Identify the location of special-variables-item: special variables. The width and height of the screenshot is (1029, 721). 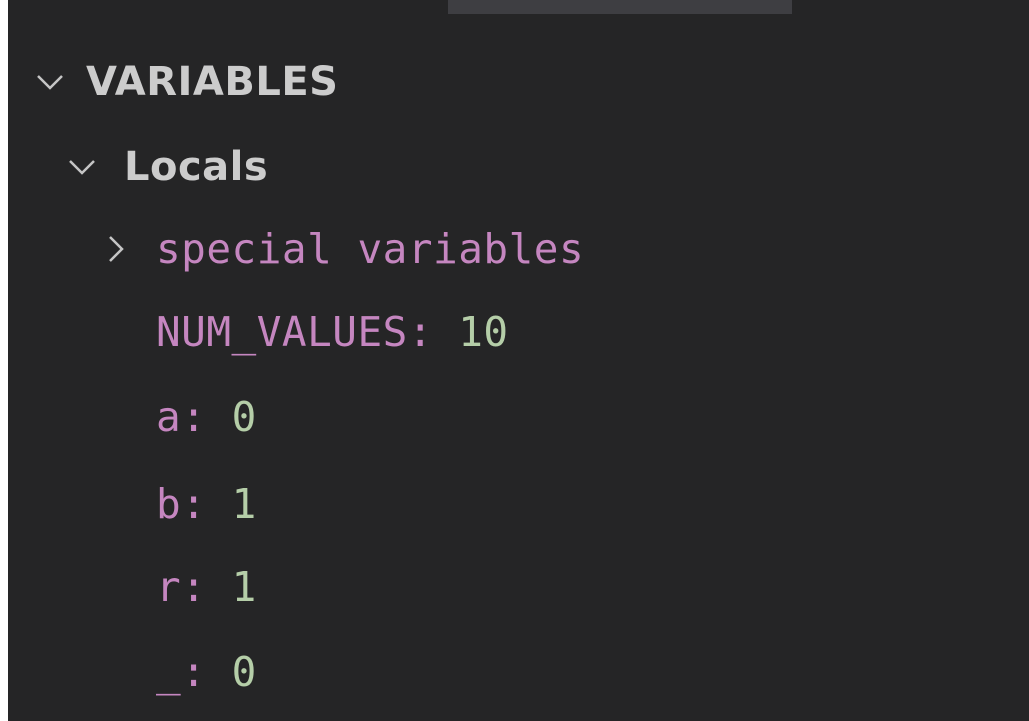
(518, 249).